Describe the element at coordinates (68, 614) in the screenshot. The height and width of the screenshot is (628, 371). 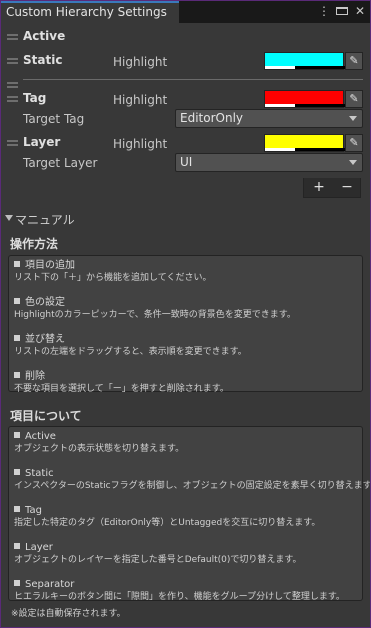
I see `autosave-note: ※設定は自動保存されます。` at that location.